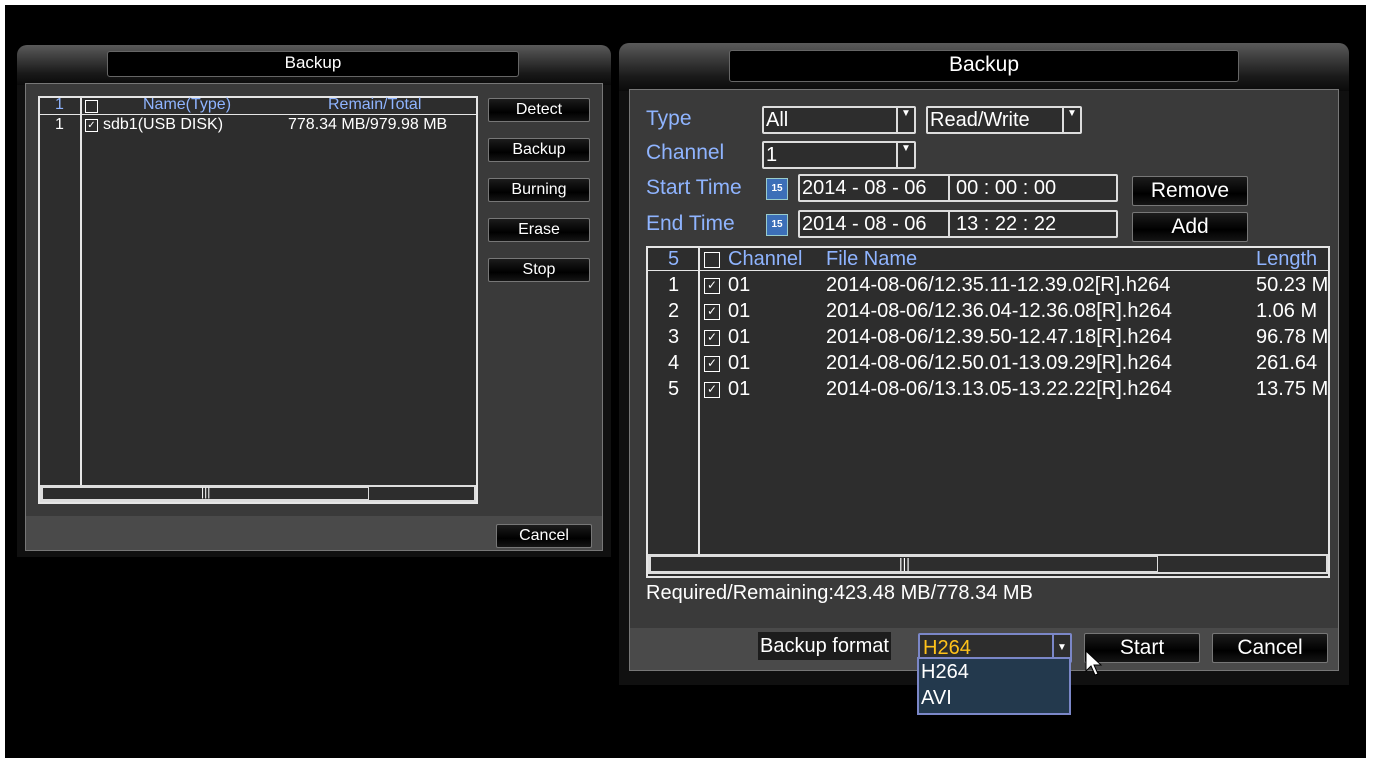  I want to click on device-name: sdb1(USB DISK), so click(163, 124).